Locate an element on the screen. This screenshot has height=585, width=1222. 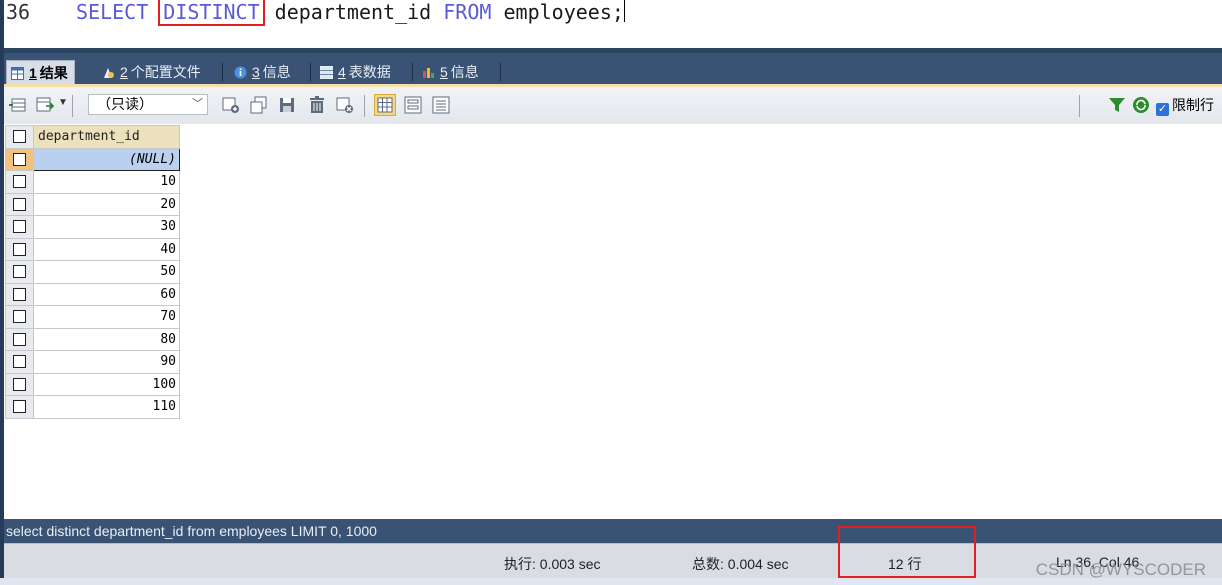
mode-select-value: （只读） is located at coordinates (125, 104).